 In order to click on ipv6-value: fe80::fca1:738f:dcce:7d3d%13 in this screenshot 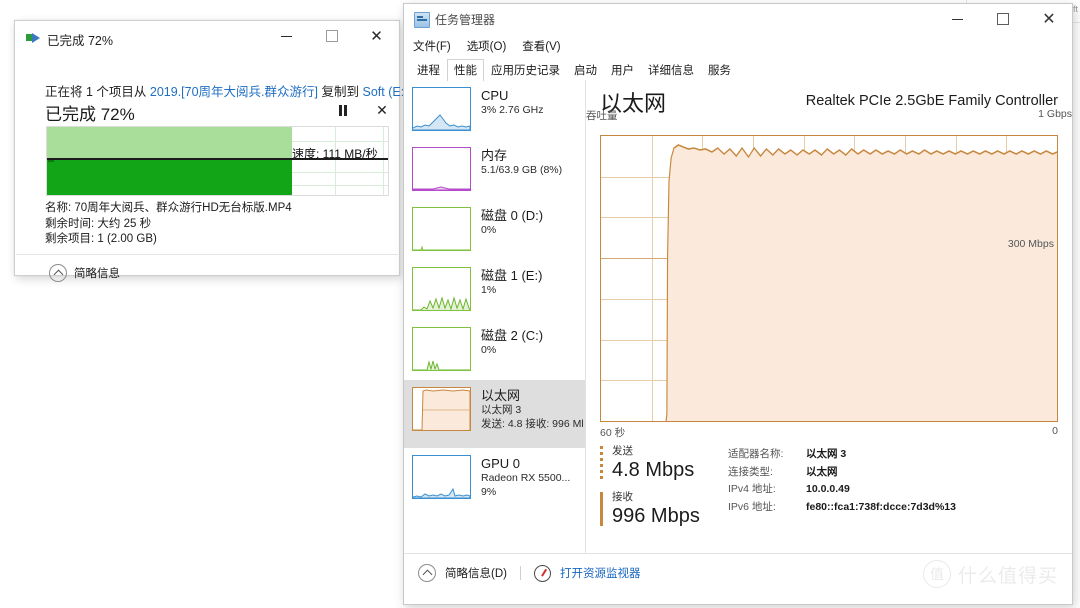, I will do `click(881, 506)`.